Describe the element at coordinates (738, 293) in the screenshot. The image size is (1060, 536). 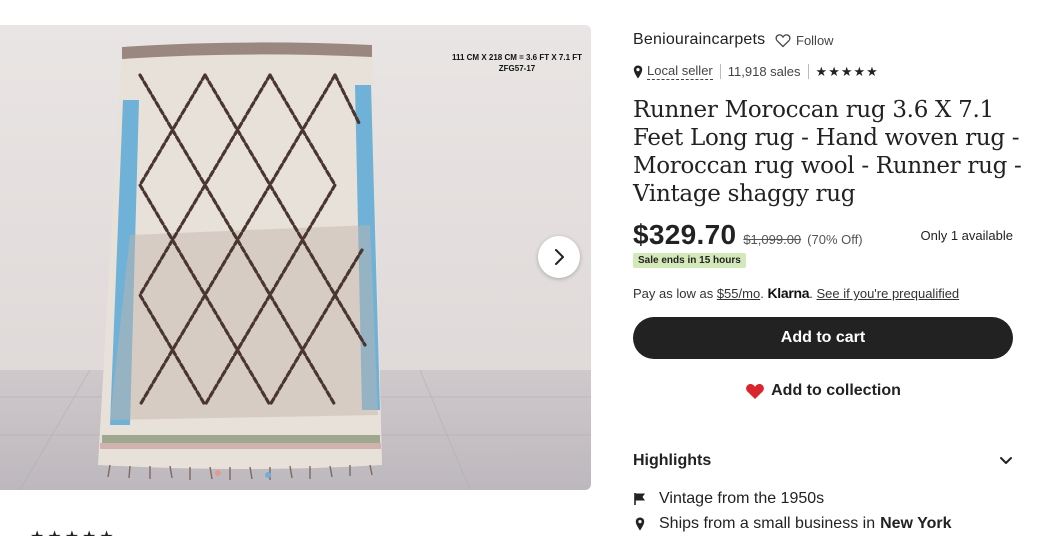
I see `klarna-amount-link: $55/mo` at that location.